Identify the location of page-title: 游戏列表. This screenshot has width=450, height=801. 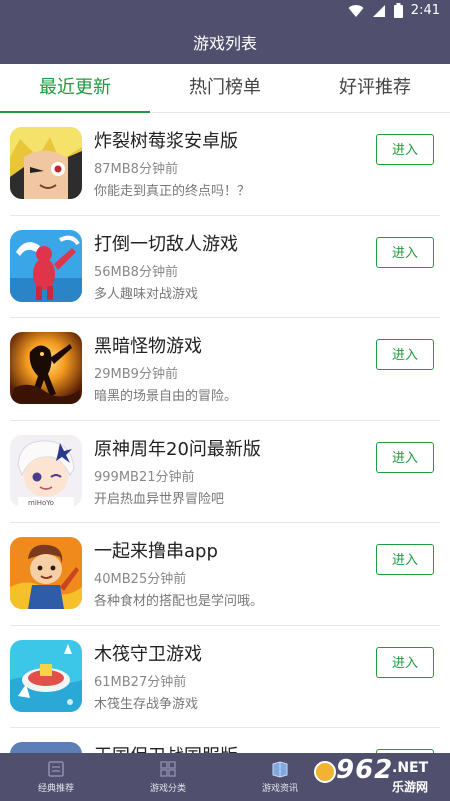
(224, 43).